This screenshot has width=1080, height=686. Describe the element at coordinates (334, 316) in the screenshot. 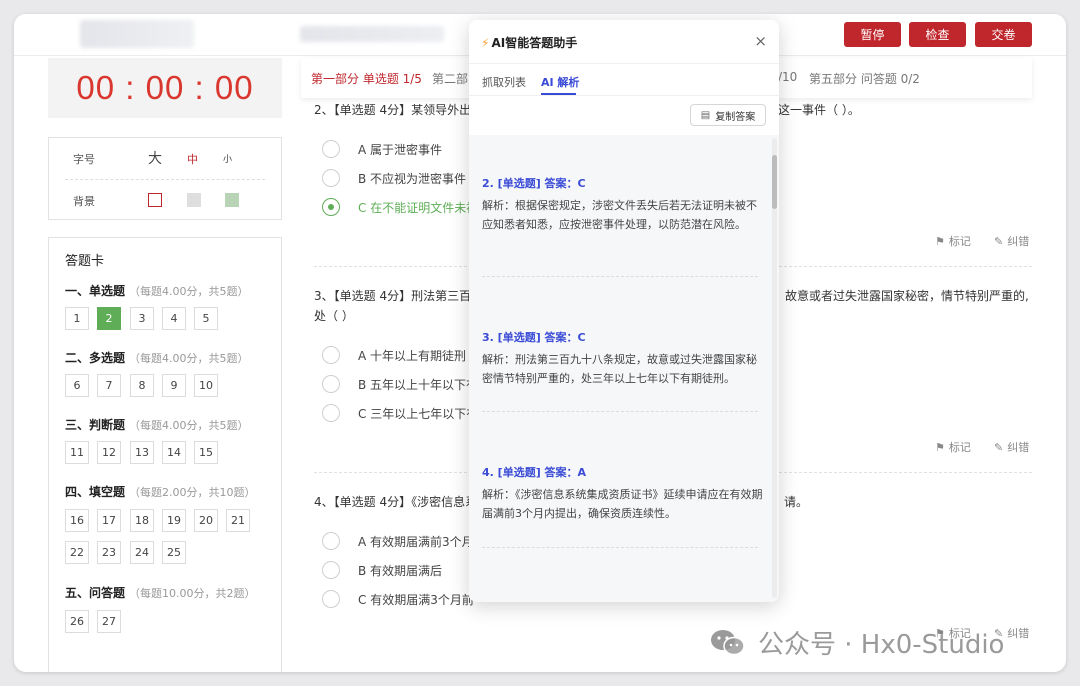

I see `question-3-text-line2: 处（ ）` at that location.